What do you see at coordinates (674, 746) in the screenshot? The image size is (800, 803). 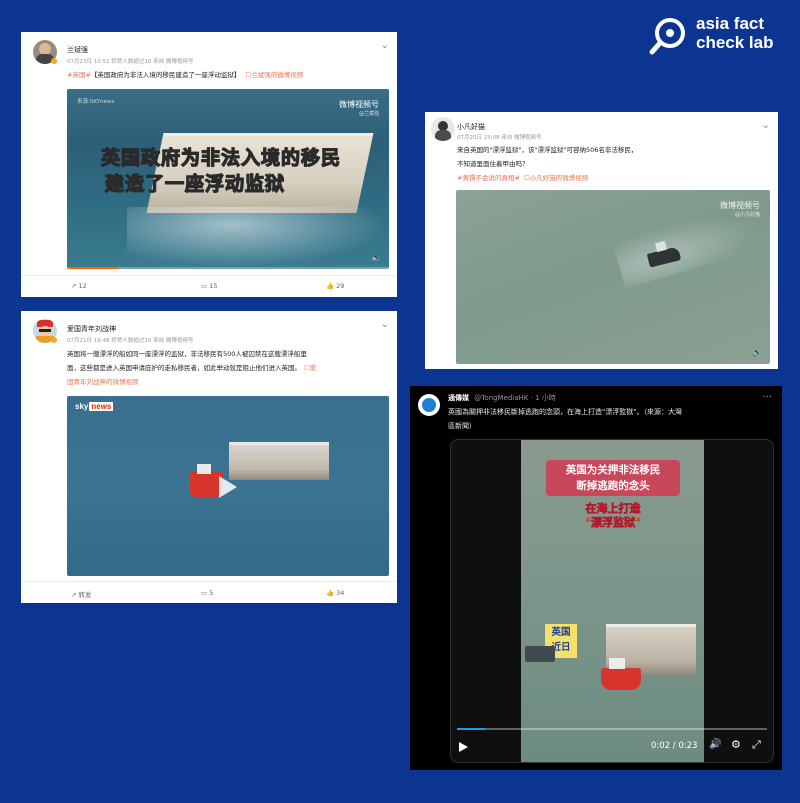 I see `video-time: 0:02 / 0:23` at bounding box center [674, 746].